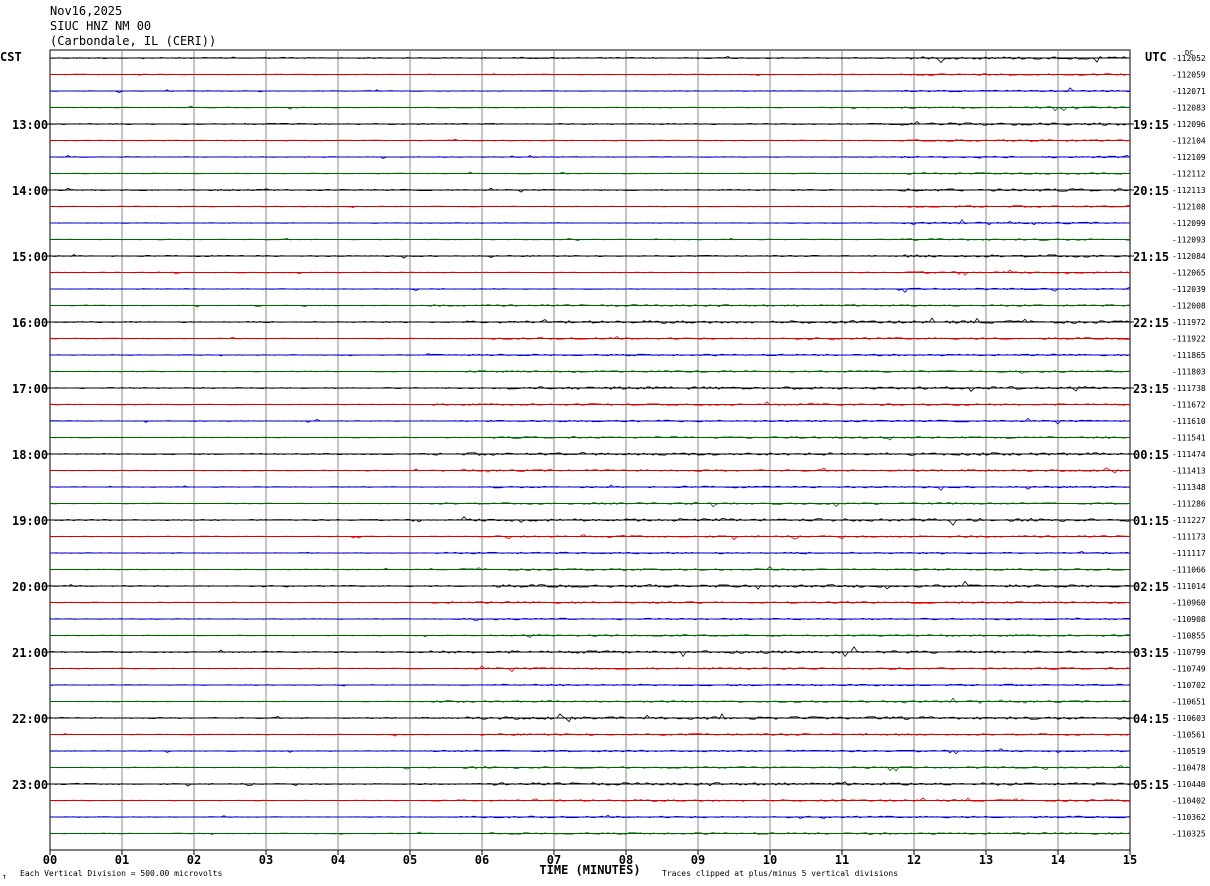 This screenshot has width=1210, height=886. I want to click on hour-label-utc: 00:15, so click(1151, 455).